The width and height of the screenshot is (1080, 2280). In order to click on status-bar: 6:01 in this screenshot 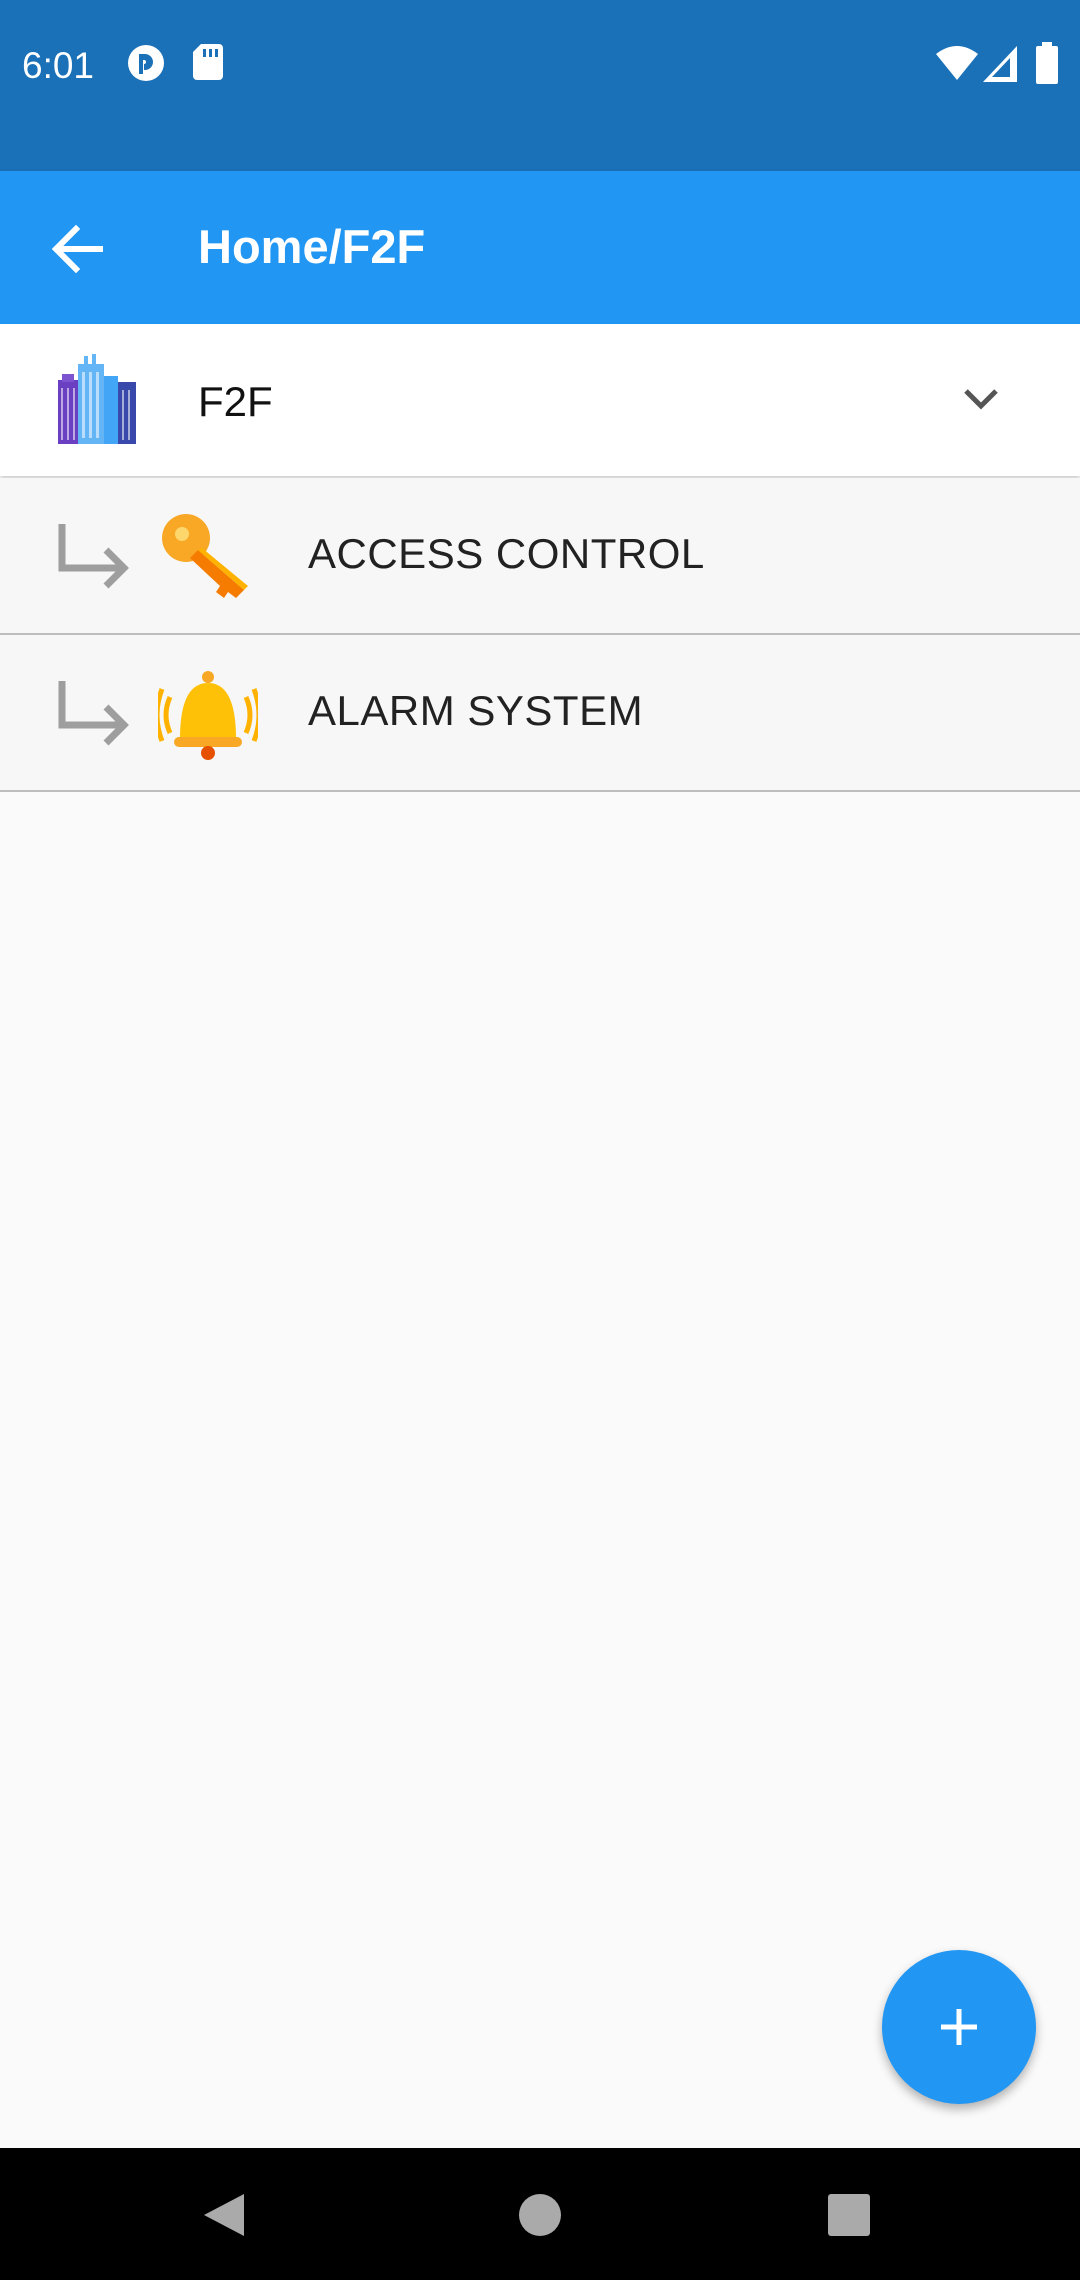, I will do `click(540, 85)`.